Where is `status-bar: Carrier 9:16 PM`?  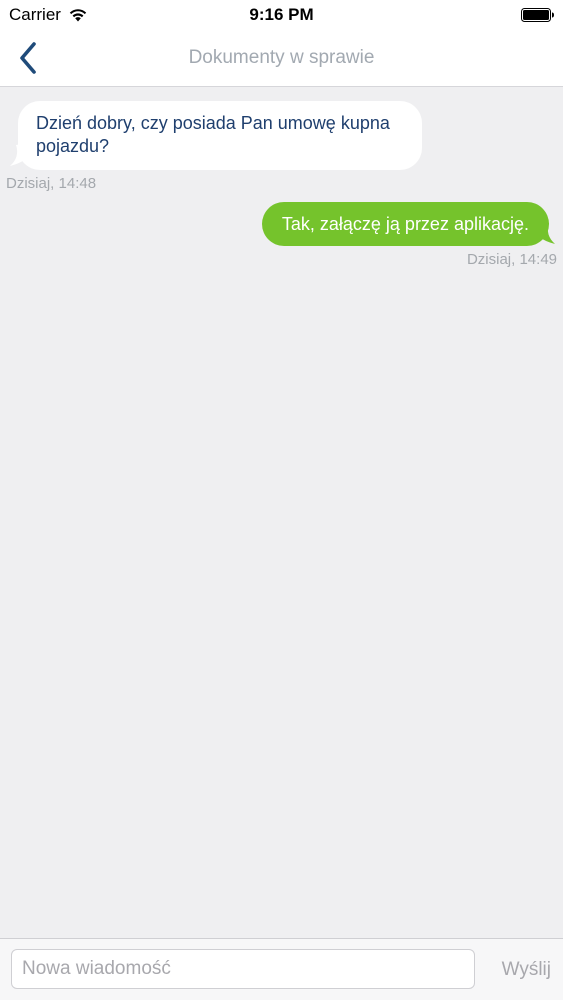 status-bar: Carrier 9:16 PM is located at coordinates (281, 15).